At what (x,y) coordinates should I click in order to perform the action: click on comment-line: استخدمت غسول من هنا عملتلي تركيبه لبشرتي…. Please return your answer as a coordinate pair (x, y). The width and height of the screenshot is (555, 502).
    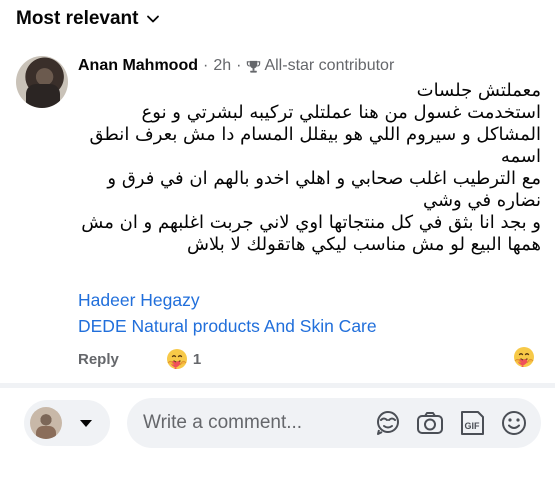
    Looking at the image, I should click on (315, 134).